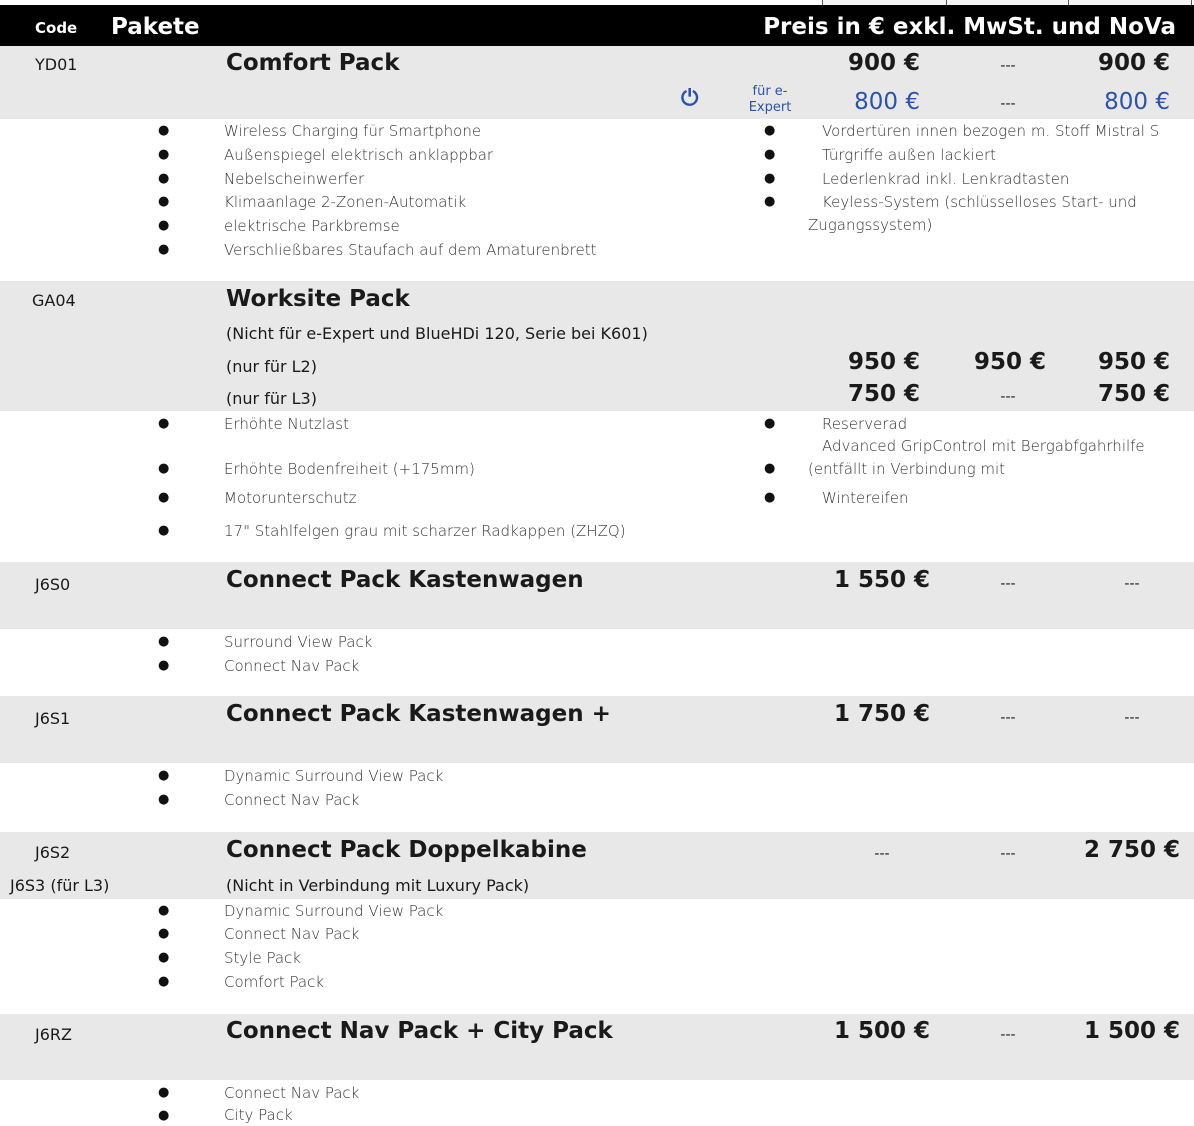  What do you see at coordinates (865, 424) in the screenshot?
I see `feature-item: Reserverad` at bounding box center [865, 424].